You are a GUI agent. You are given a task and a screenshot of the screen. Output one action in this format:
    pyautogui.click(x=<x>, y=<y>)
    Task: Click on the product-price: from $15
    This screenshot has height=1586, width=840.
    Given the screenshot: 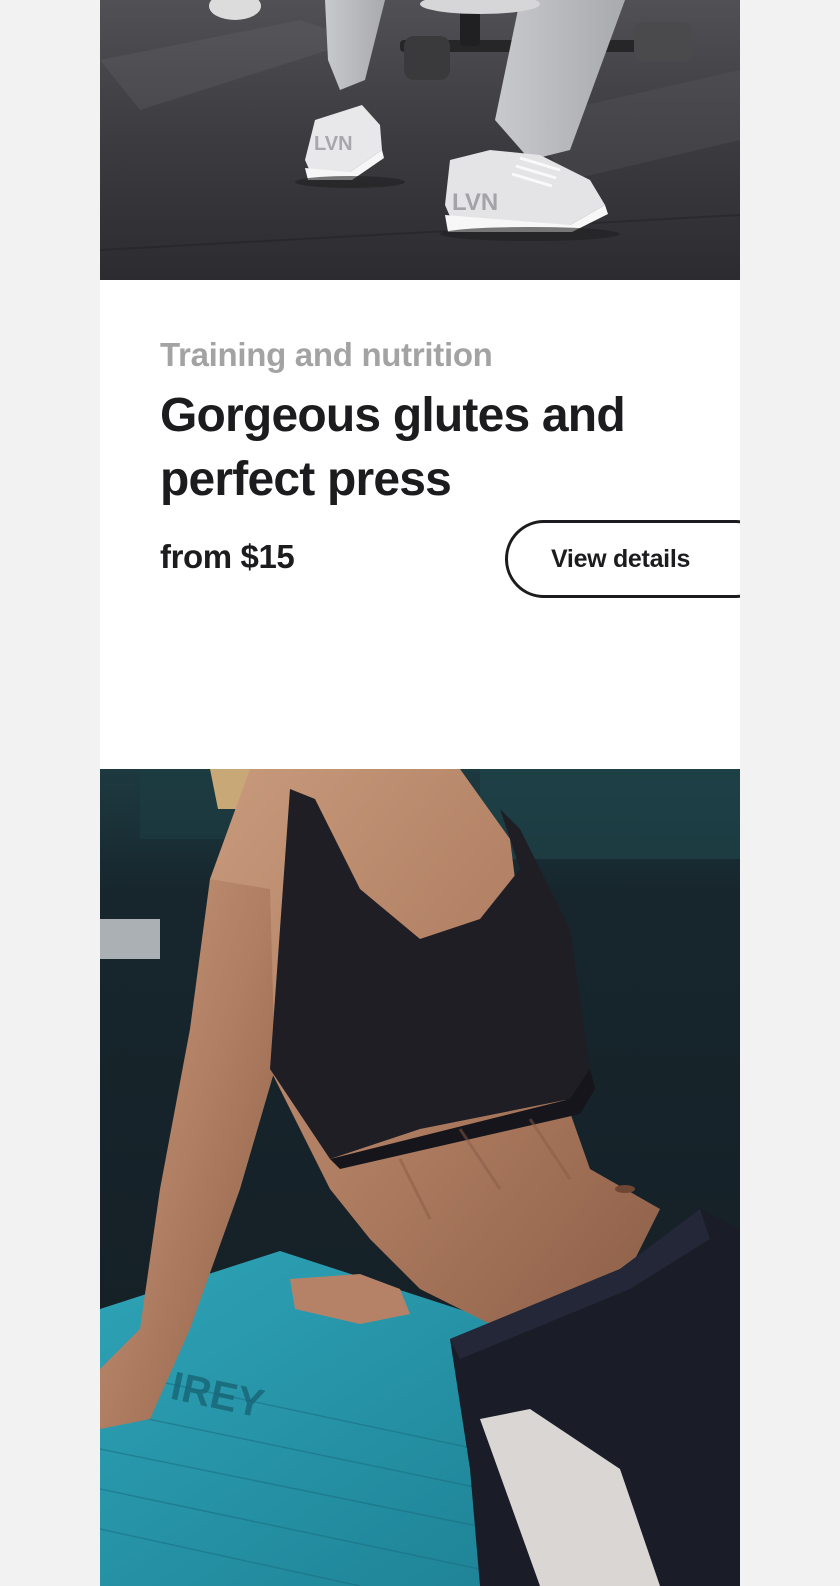 What is the action you would take?
    pyautogui.click(x=227, y=556)
    